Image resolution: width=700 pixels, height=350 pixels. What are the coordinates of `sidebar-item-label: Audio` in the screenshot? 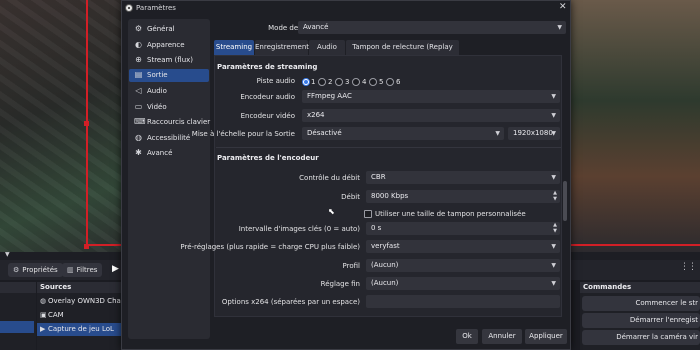 It's located at (157, 91).